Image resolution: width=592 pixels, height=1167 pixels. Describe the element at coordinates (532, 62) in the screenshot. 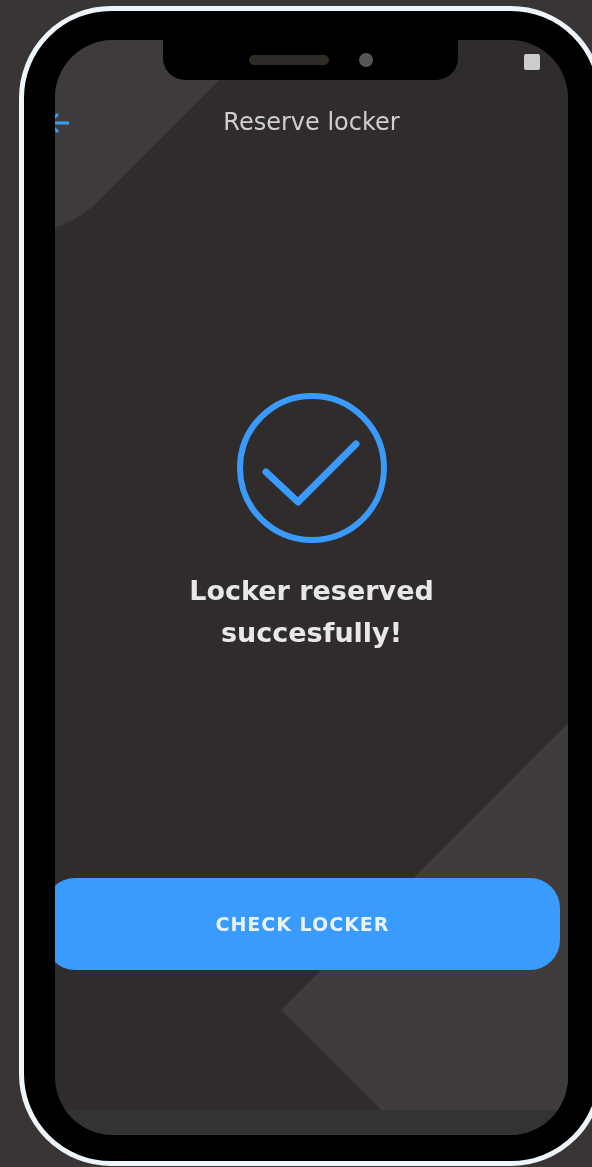

I see `status-icon` at that location.